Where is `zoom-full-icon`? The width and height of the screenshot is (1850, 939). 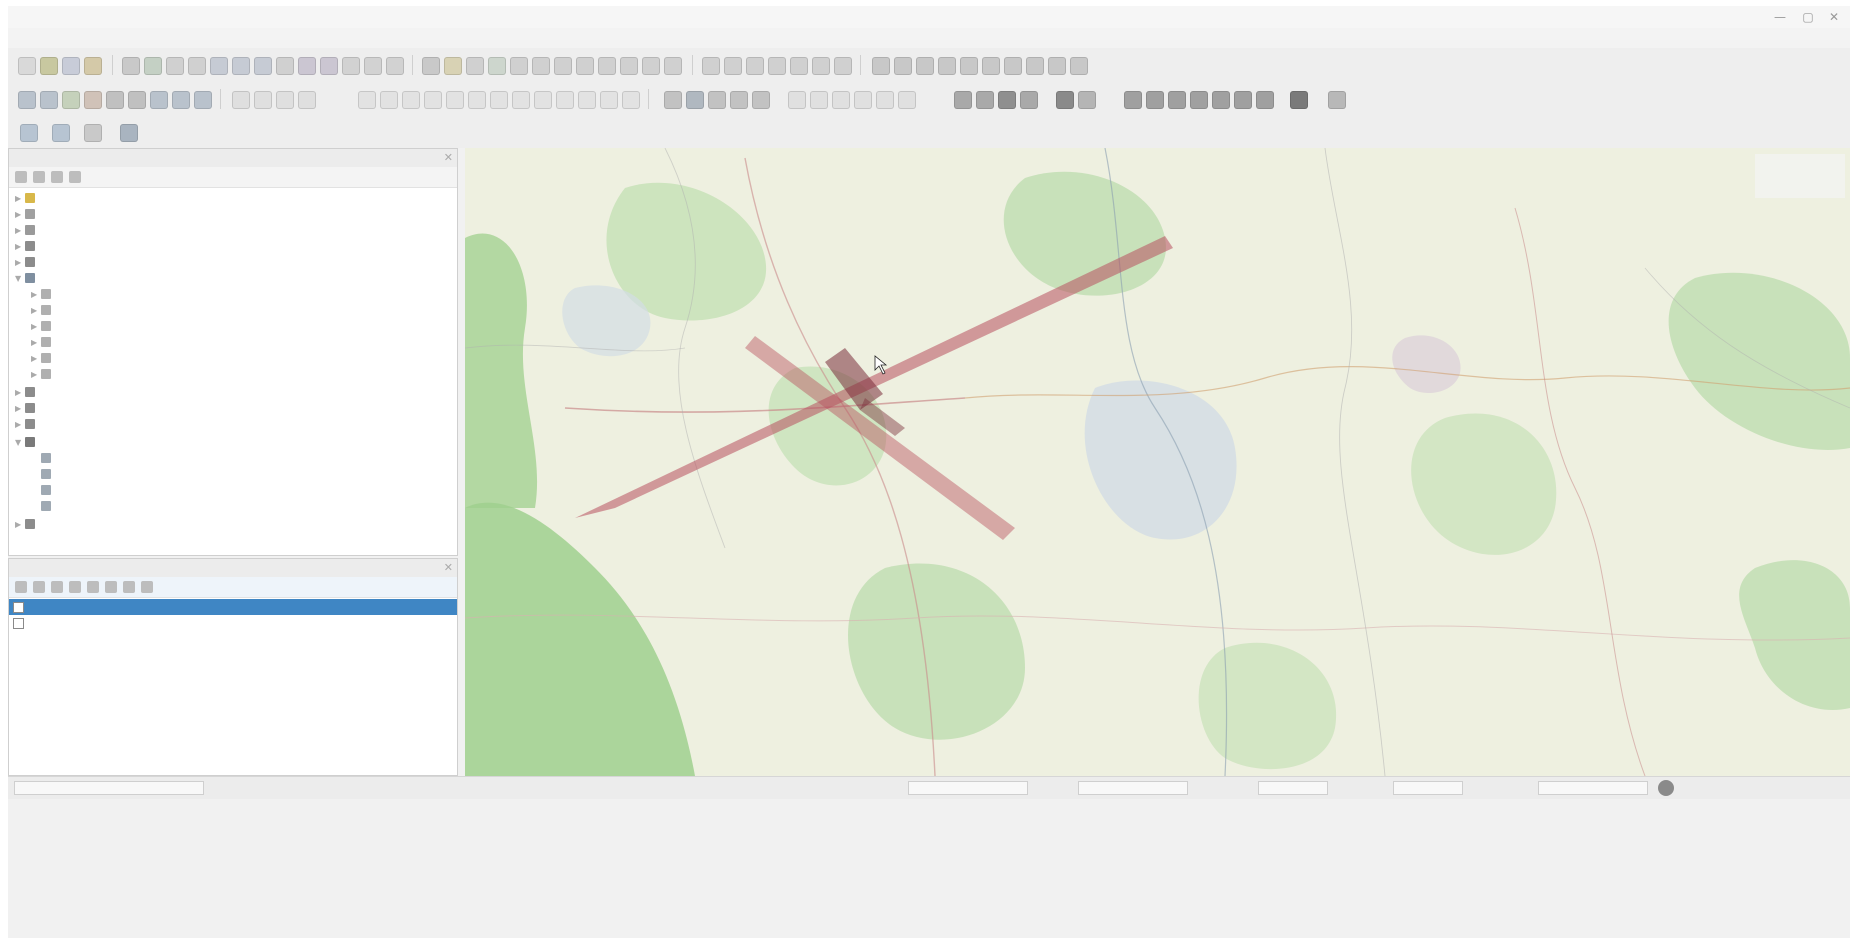 zoom-full-icon is located at coordinates (219, 66).